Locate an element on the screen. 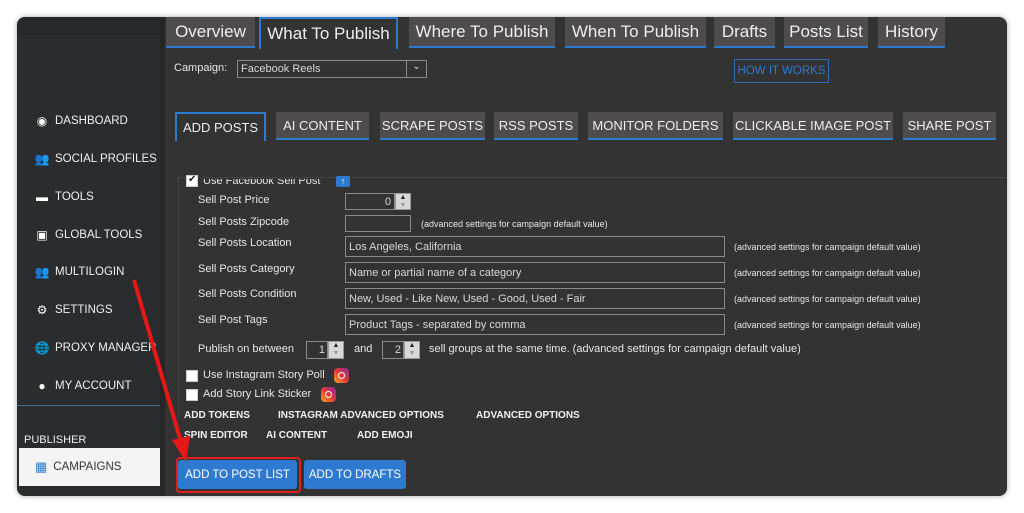 This screenshot has height=513, width=1024. red-arrow-annotation is located at coordinates (161, 370).